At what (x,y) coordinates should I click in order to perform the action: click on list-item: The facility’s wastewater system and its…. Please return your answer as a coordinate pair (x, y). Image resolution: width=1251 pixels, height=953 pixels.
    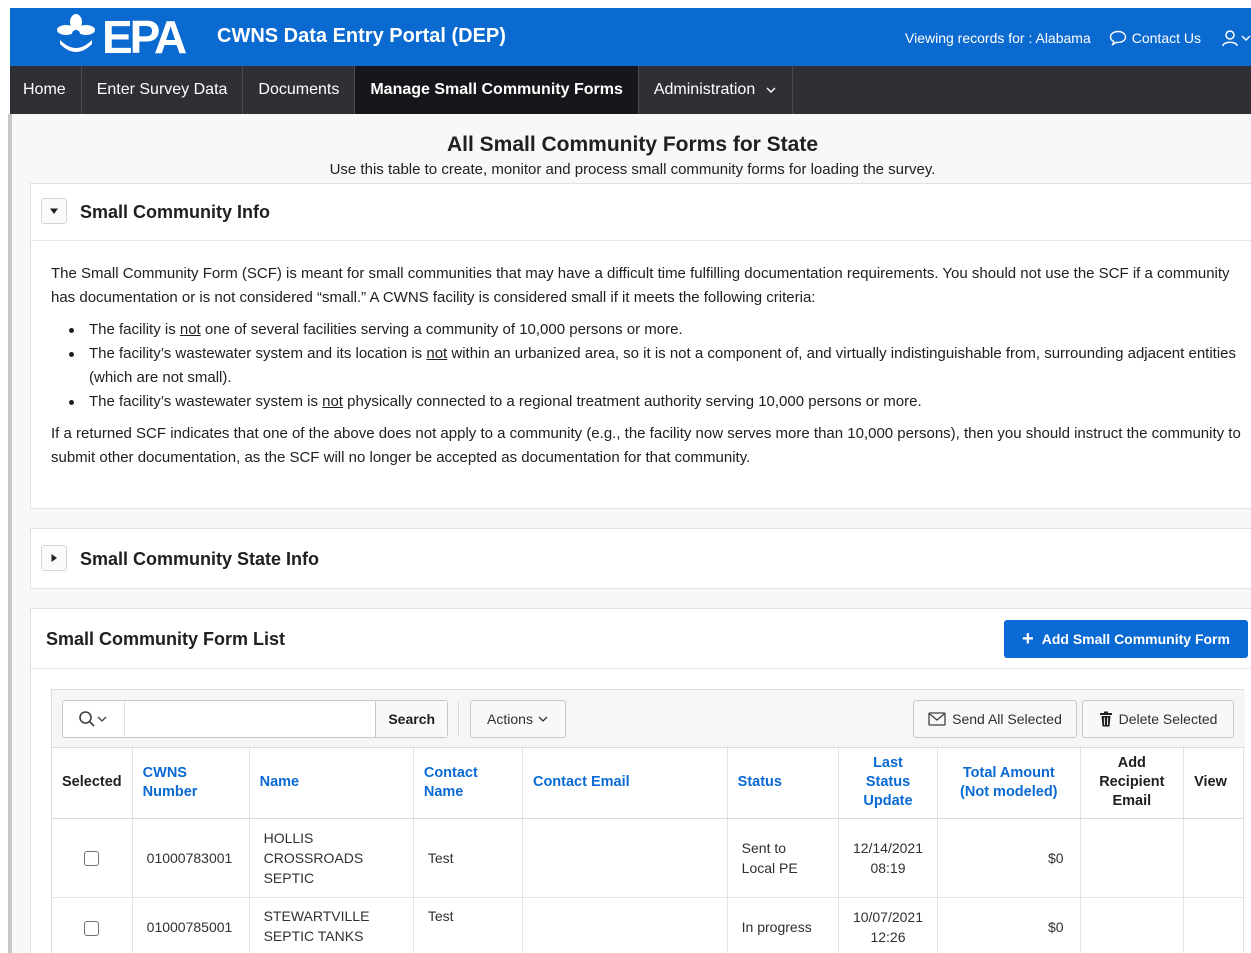
    Looking at the image, I should click on (657, 366).